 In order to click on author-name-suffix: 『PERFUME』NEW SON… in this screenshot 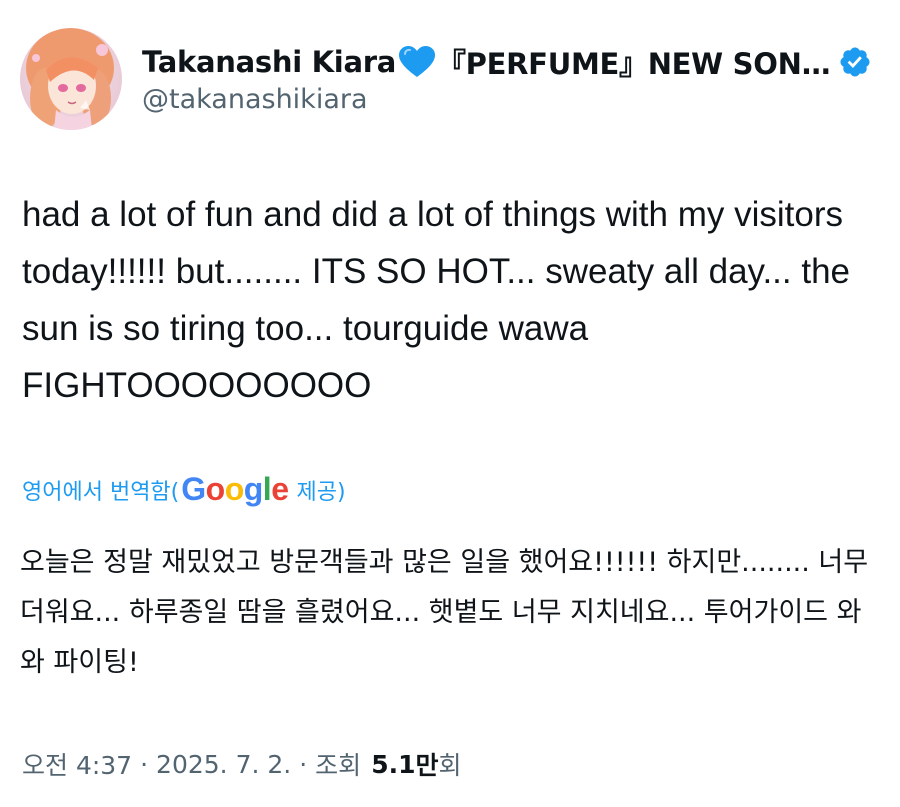, I will do `click(634, 62)`.